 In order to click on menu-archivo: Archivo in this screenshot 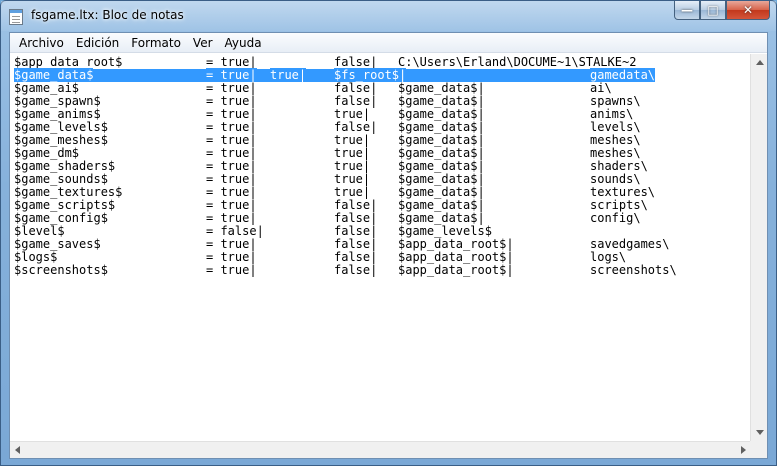, I will do `click(41, 43)`.